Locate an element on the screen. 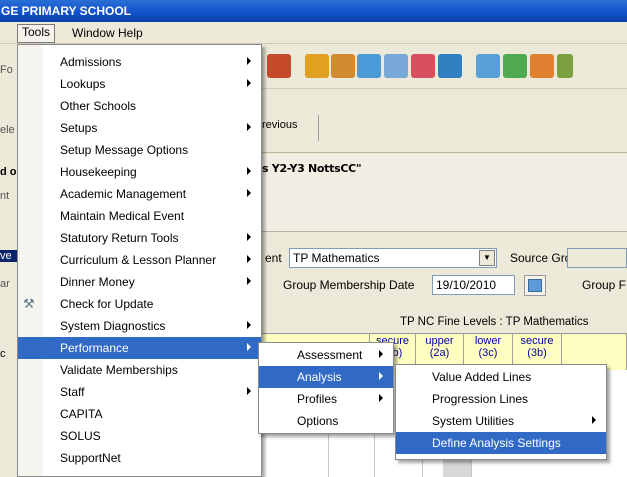  performance-item-label: Analysis is located at coordinates (319, 377).